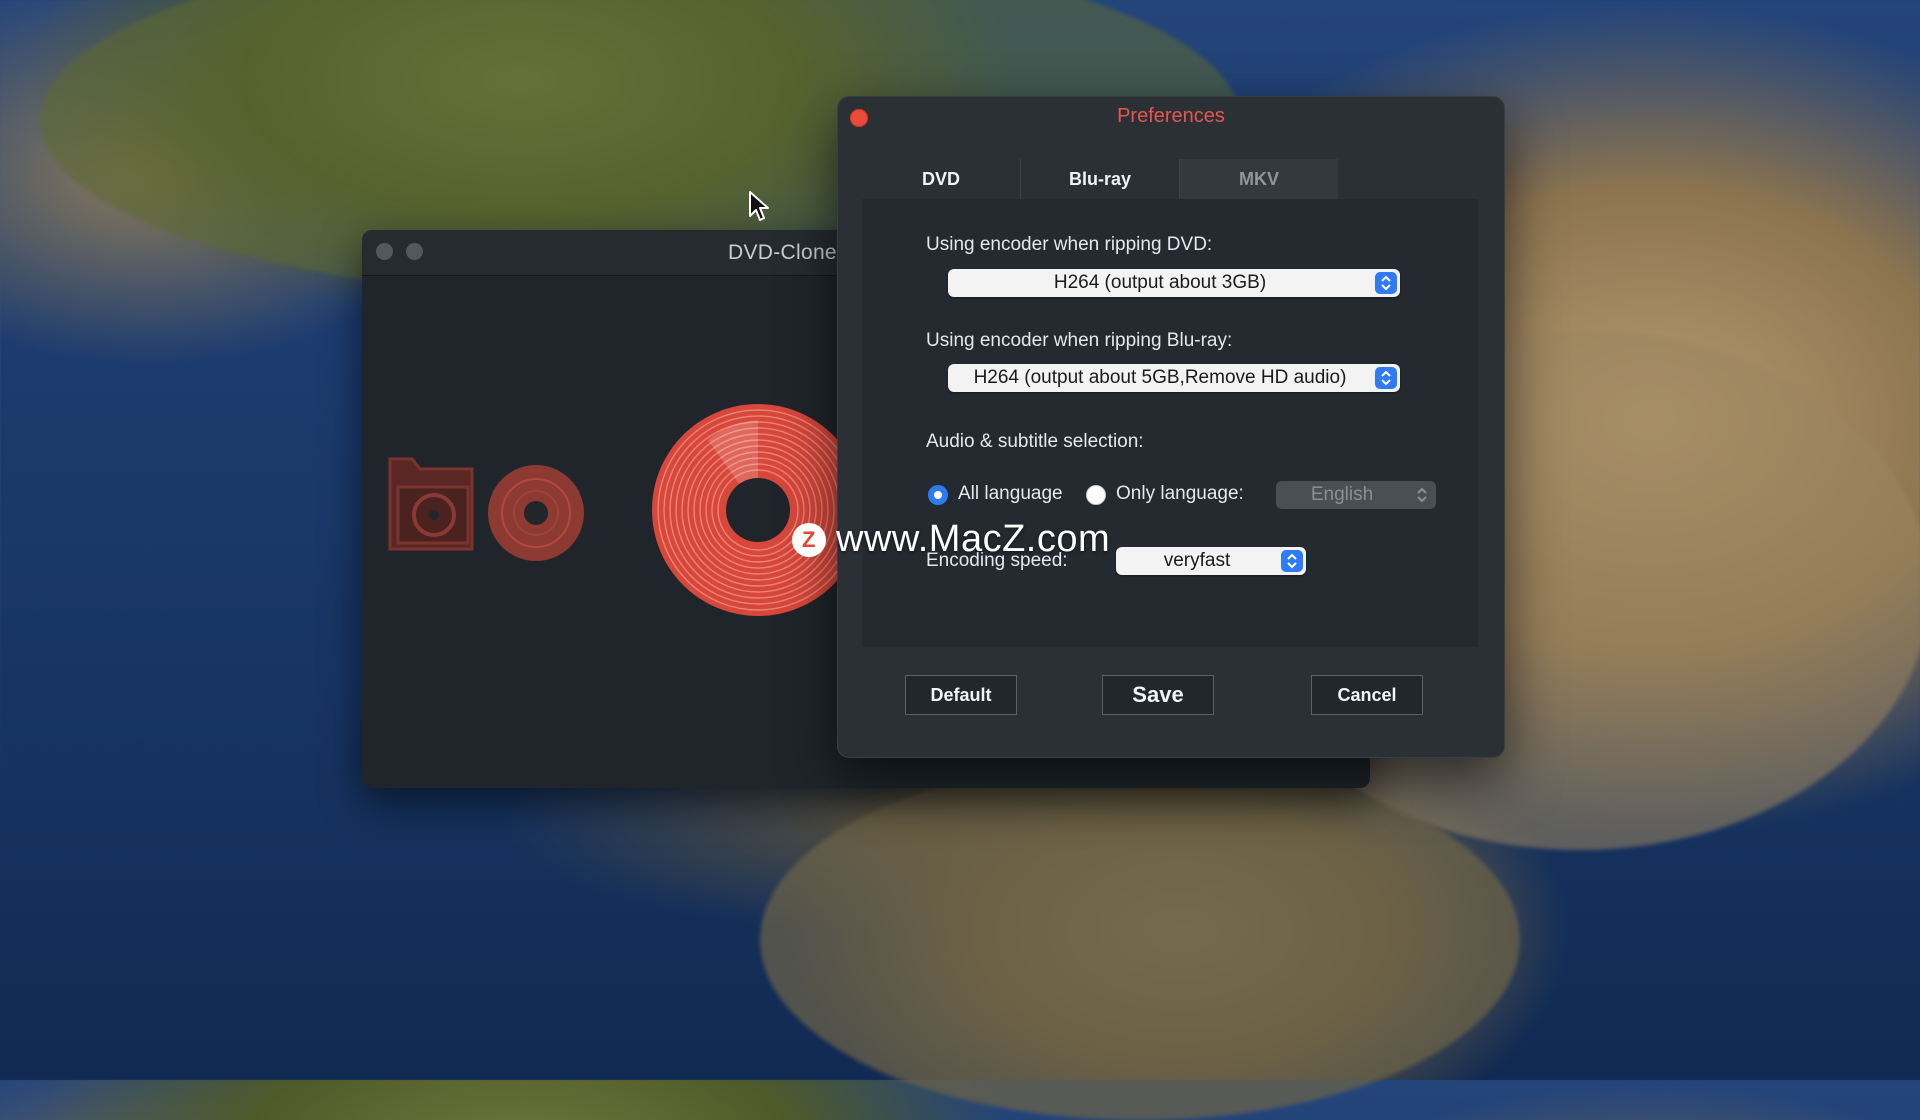 The height and width of the screenshot is (1120, 1920). Describe the element at coordinates (1180, 493) in the screenshot. I see `only-language-label: Only language:` at that location.